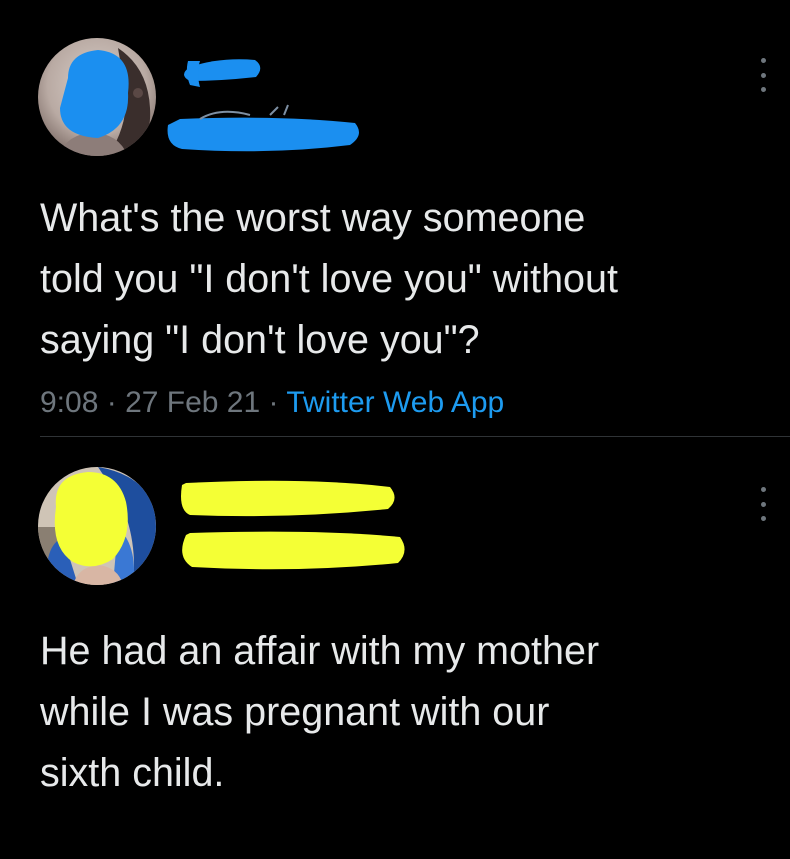 This screenshot has width=790, height=859. Describe the element at coordinates (192, 402) in the screenshot. I see `tweet-date: 27 Feb 21` at that location.